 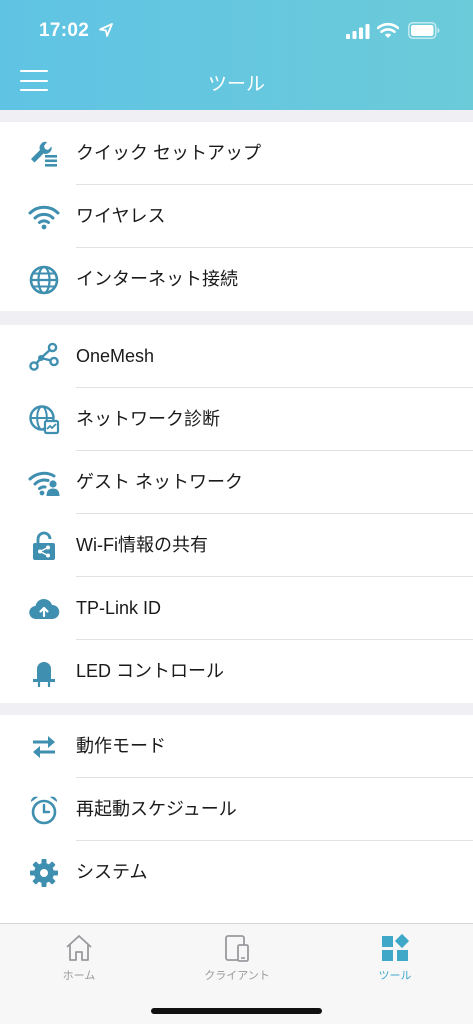 I want to click on alarm-clock-icon, so click(x=44, y=810).